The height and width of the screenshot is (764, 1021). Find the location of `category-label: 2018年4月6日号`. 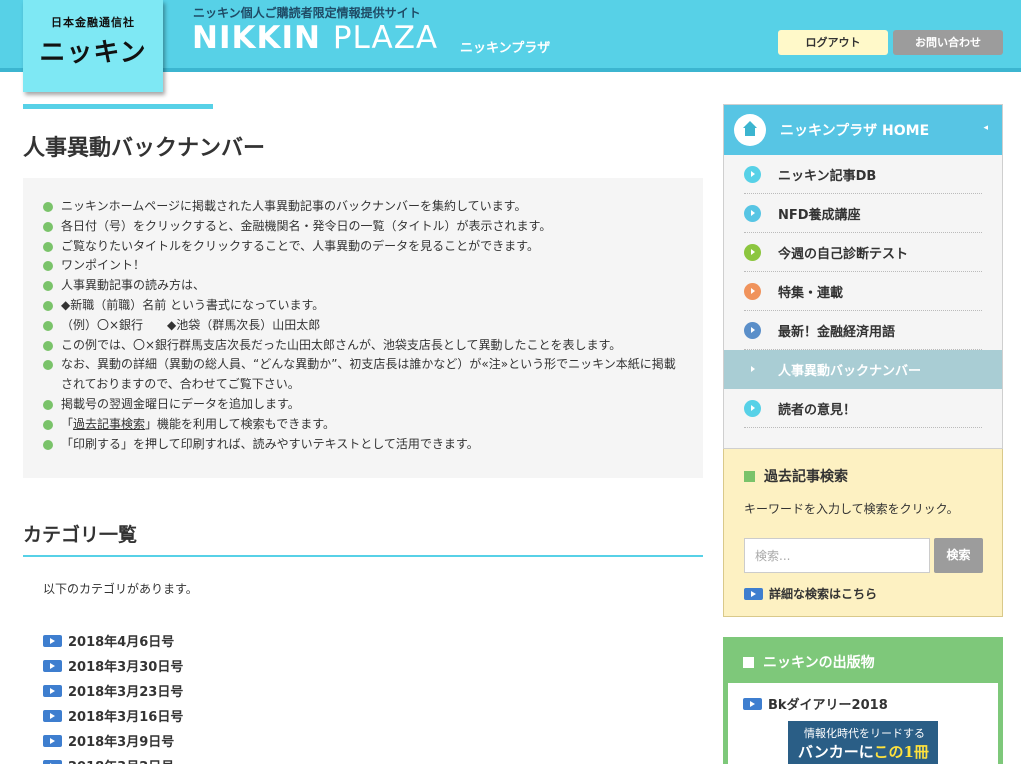

category-label: 2018年4月6日号 is located at coordinates (121, 642).